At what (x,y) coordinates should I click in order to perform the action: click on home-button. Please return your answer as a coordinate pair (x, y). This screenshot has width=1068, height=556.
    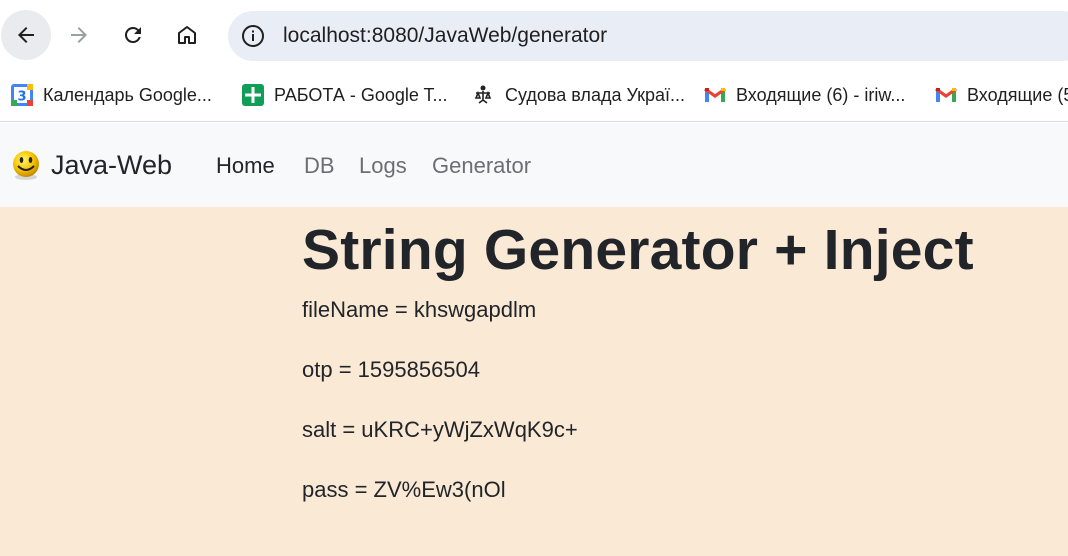
    Looking at the image, I should click on (187, 35).